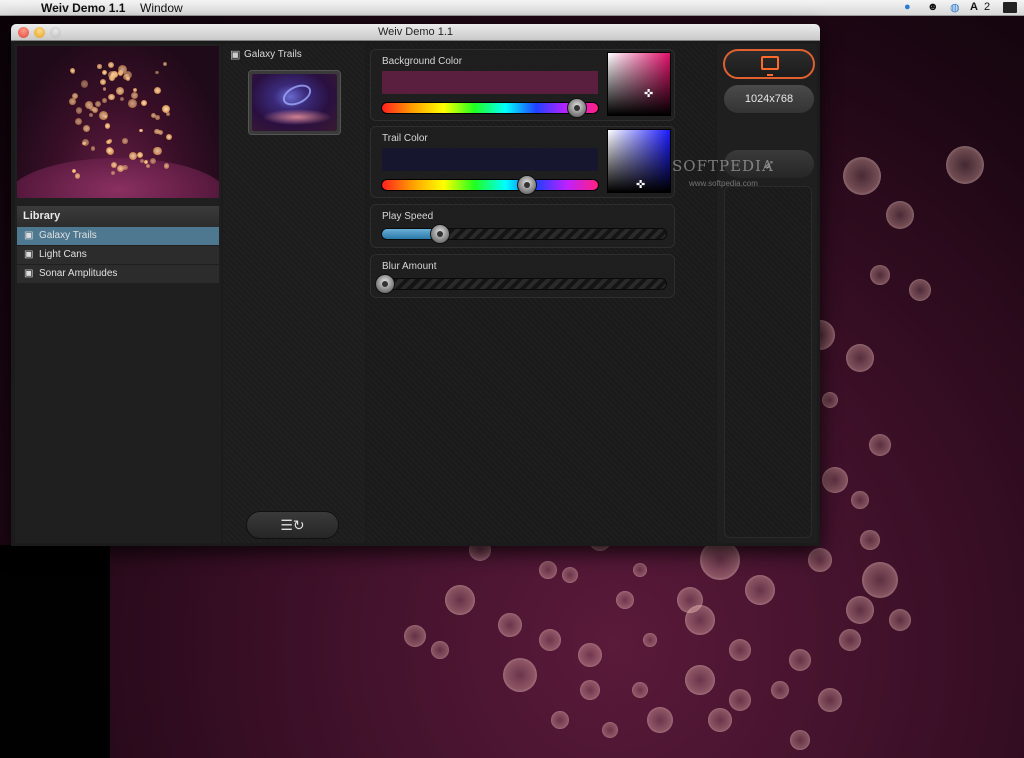  I want to click on trail-hue-knob, so click(527, 185).